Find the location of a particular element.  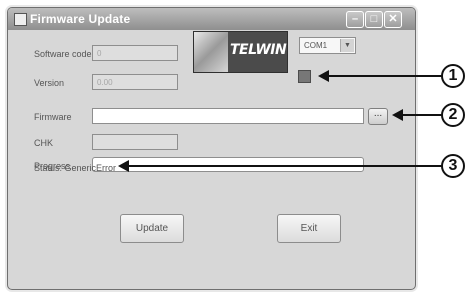

telwin-logo: TELWIN is located at coordinates (240, 52).